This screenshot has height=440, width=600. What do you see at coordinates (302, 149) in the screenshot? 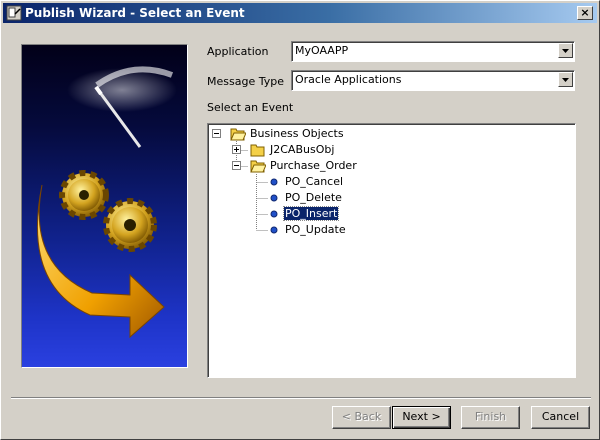
I see `tree-node-label: J2CABusObj` at bounding box center [302, 149].